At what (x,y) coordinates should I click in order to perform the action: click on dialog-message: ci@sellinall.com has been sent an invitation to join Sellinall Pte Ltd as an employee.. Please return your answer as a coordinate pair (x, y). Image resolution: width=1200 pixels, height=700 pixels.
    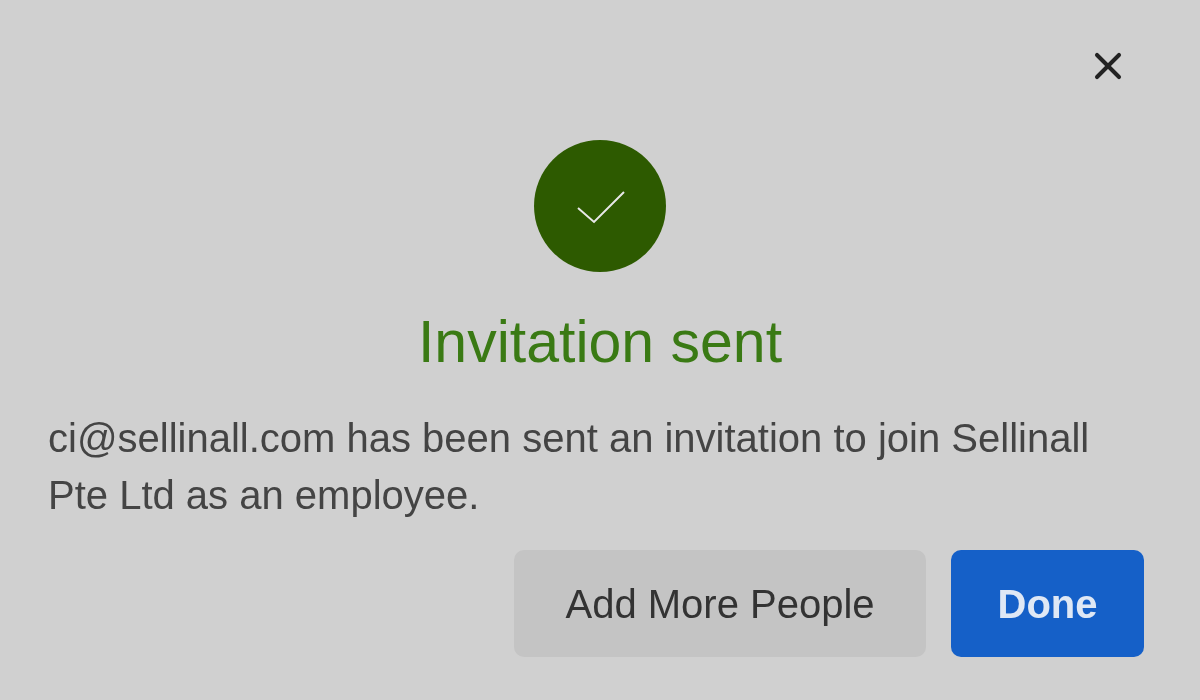
    Looking at the image, I should click on (569, 467).